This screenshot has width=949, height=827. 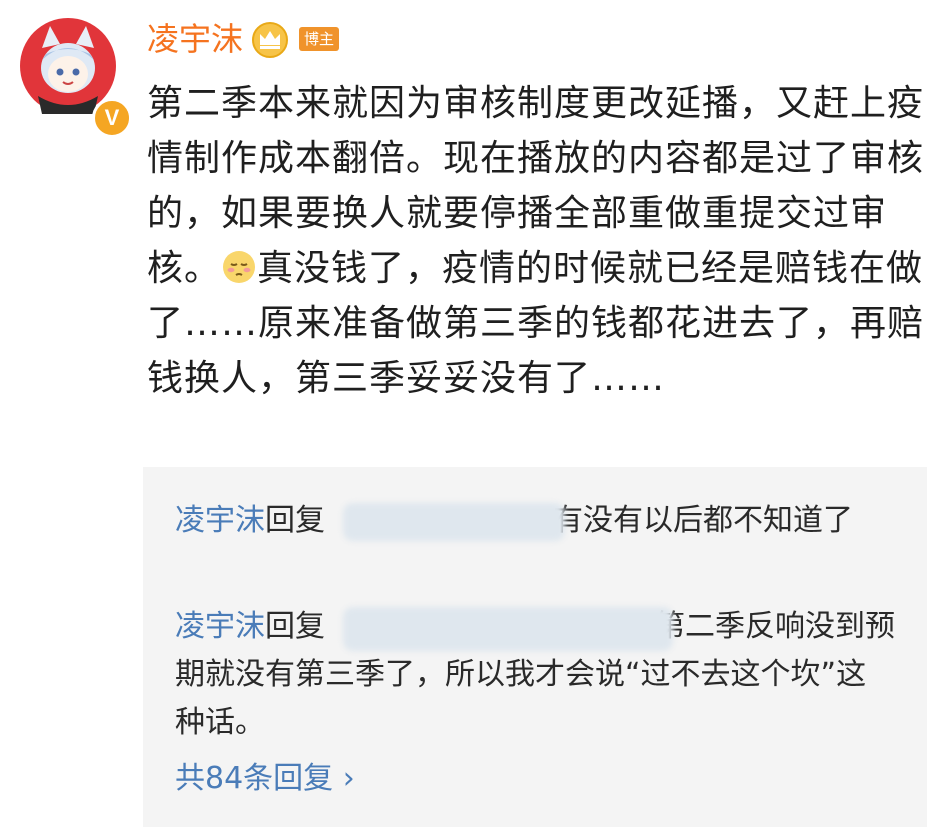 I want to click on blushing-face-icon, so click(x=239, y=267).